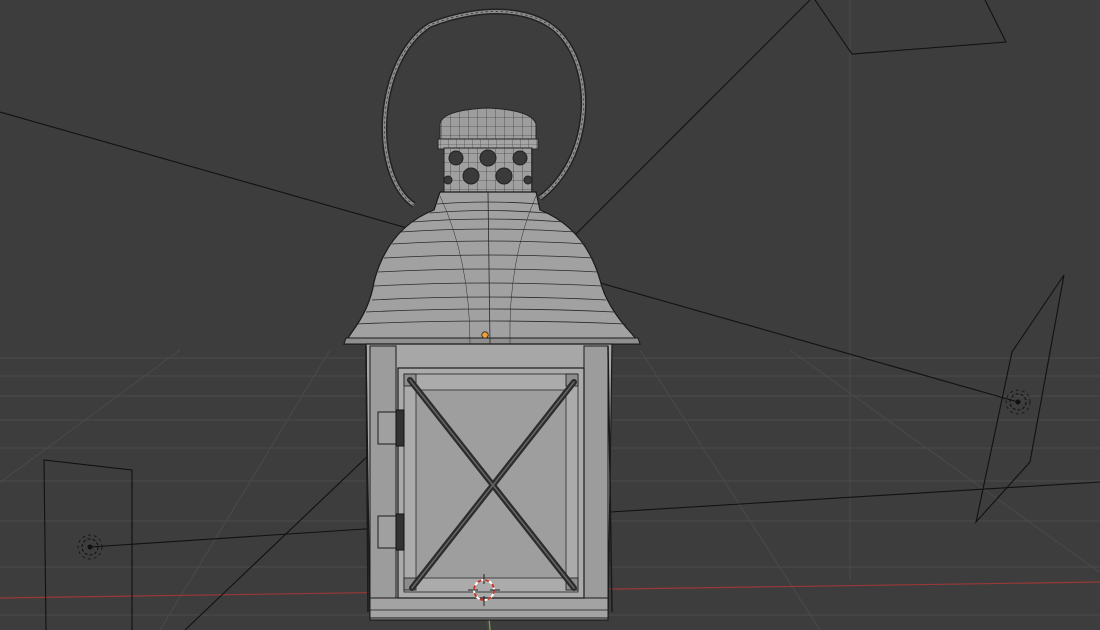 This screenshot has height=630, width=1100. I want to click on lantern-cap, so click(488, 150).